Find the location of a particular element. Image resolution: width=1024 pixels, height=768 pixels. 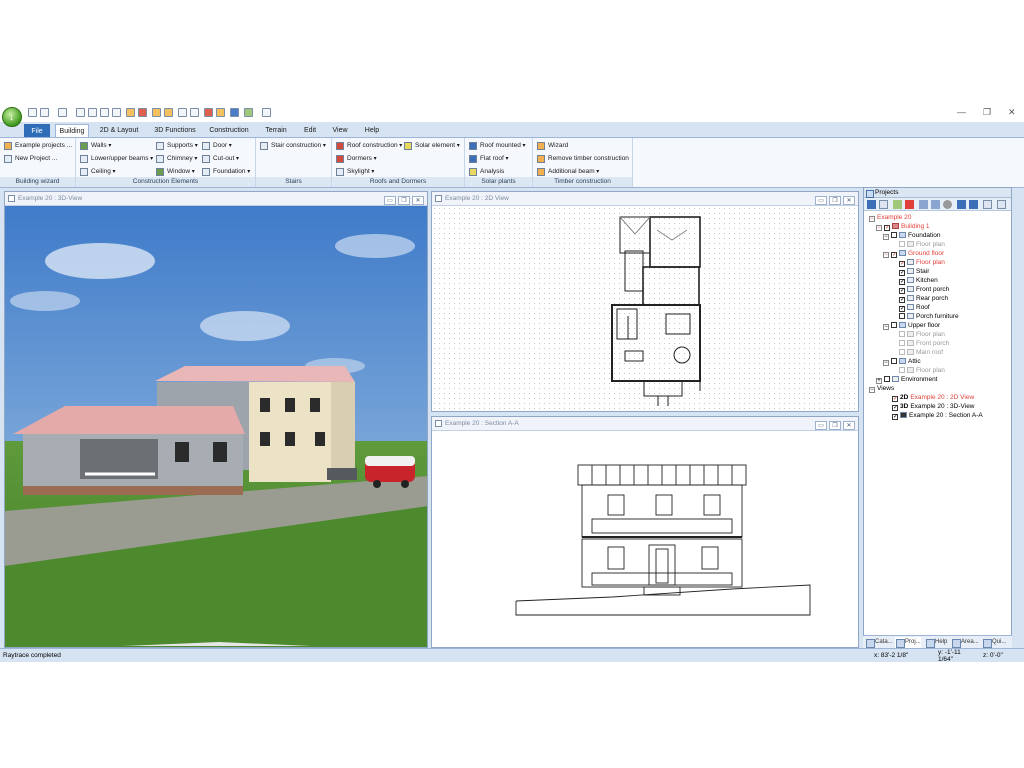

minimize-button: — is located at coordinates (961, 112).